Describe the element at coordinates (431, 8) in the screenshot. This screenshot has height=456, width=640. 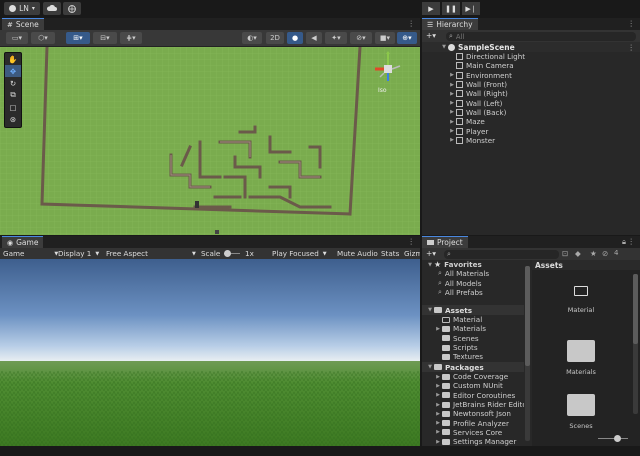
I see `play-button: ▶` at that location.